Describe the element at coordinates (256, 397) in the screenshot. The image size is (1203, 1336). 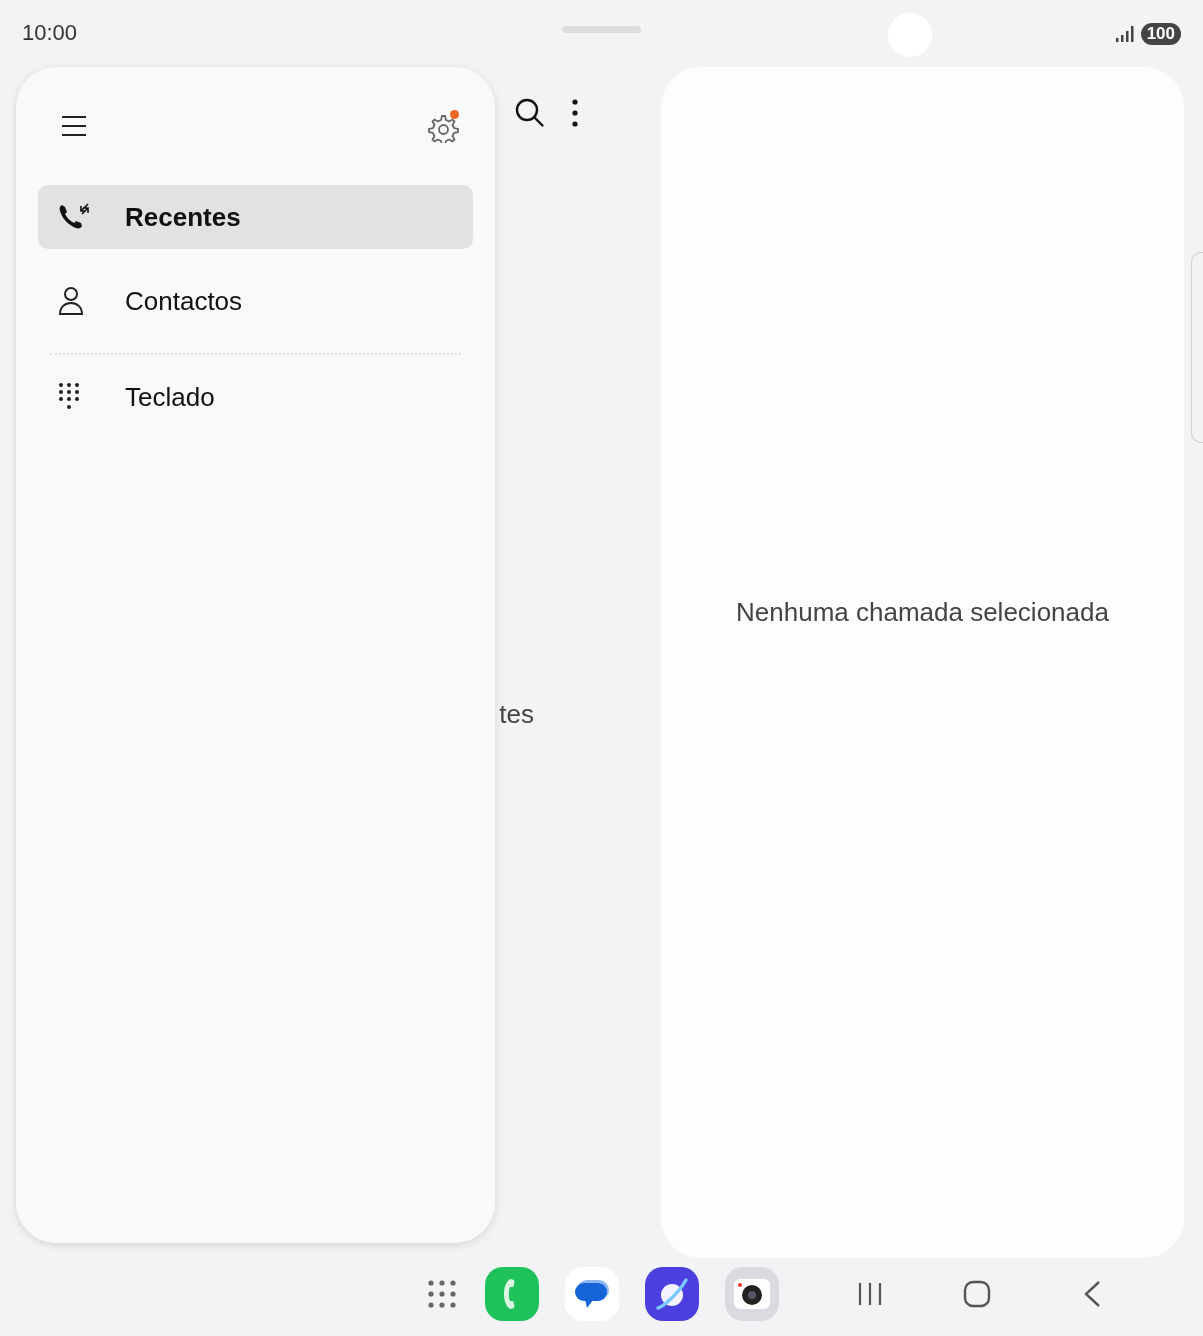
I see `drawer-item: Teclado` at that location.